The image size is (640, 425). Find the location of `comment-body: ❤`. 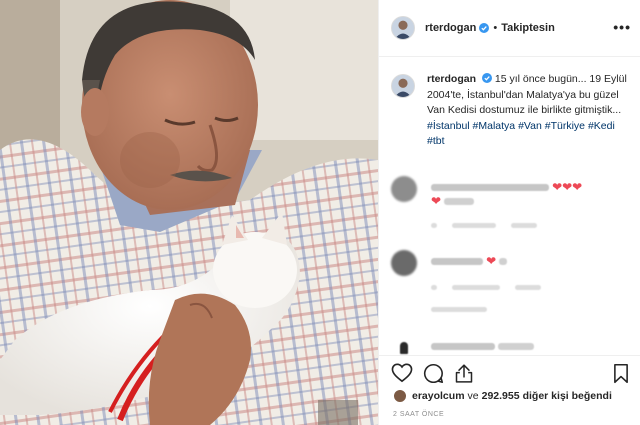

comment-body: ❤ is located at coordinates (492, 291).